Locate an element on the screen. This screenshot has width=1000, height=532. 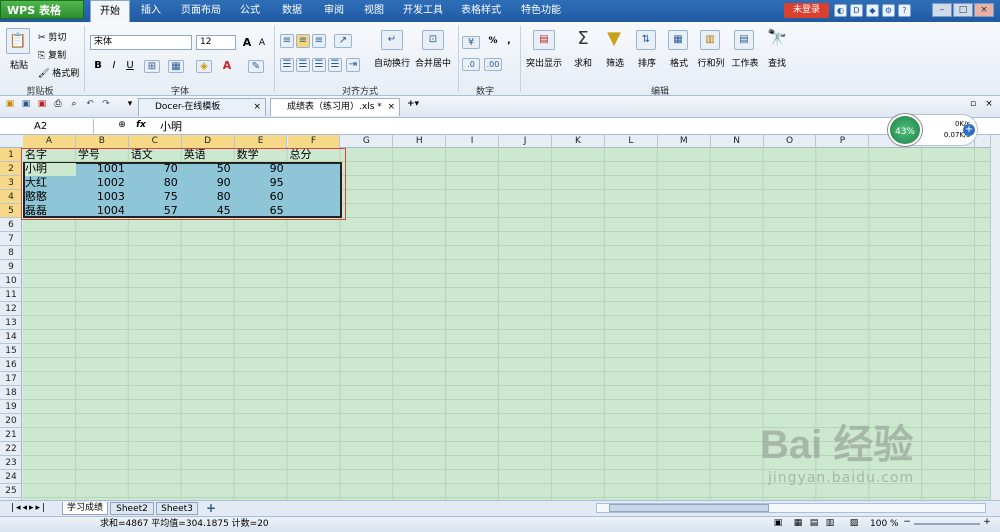
tab-view: 视图 is located at coordinates (374, 11).